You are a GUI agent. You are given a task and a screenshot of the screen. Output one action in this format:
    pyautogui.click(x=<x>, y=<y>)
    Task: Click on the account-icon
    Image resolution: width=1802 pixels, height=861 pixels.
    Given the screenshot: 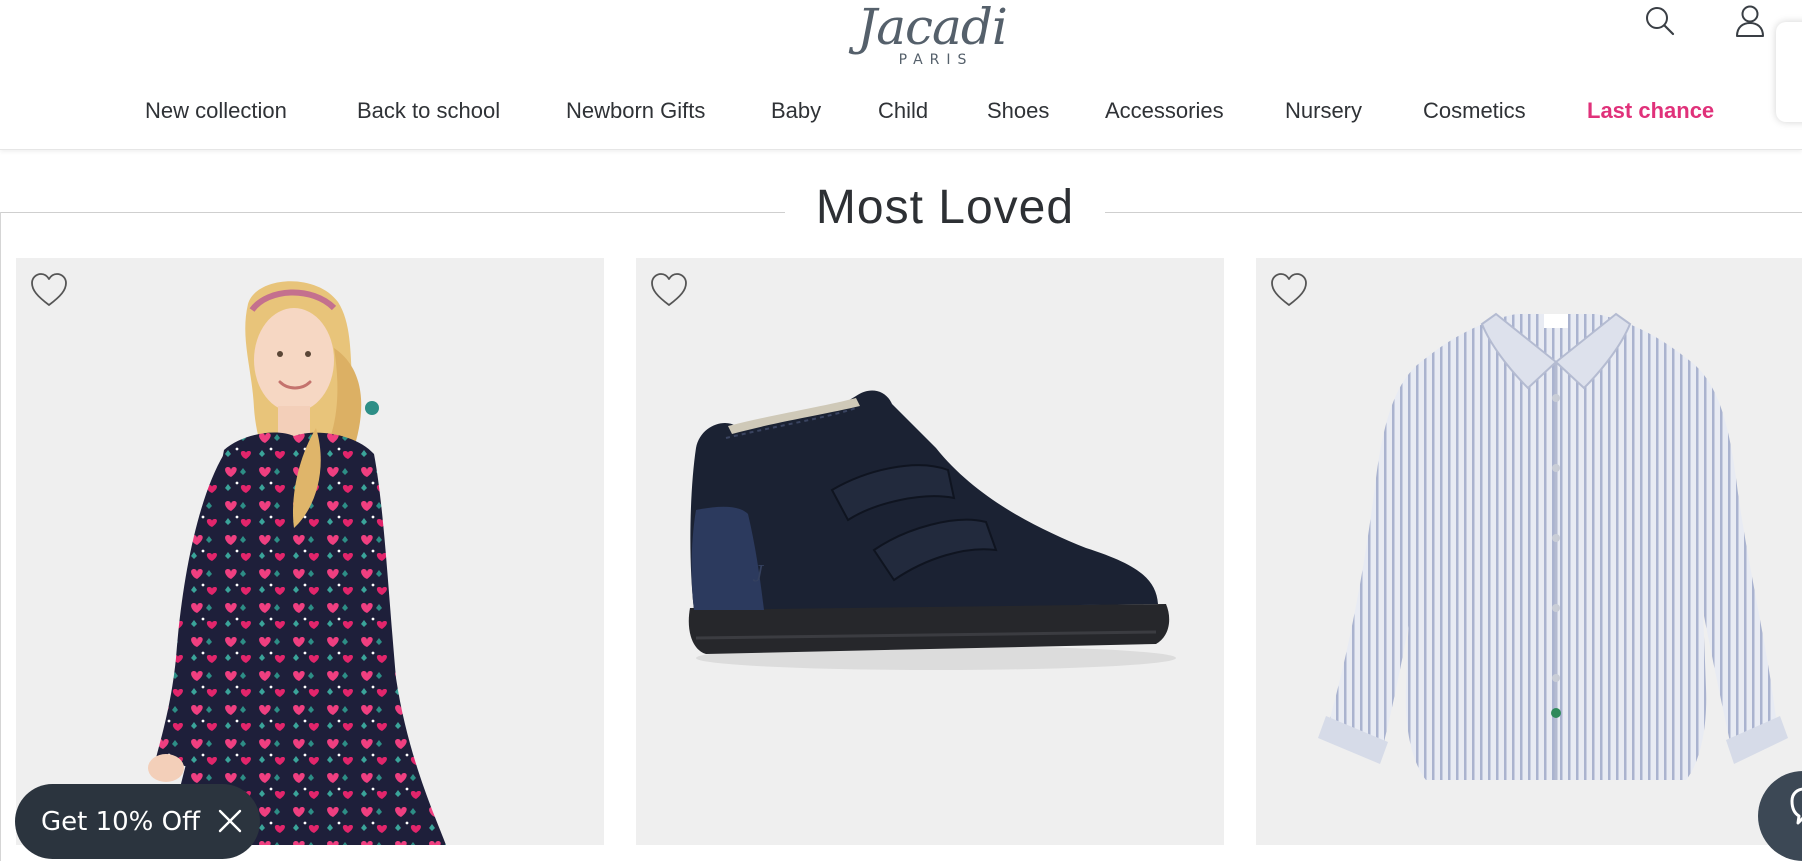 What is the action you would take?
    pyautogui.click(x=1750, y=21)
    